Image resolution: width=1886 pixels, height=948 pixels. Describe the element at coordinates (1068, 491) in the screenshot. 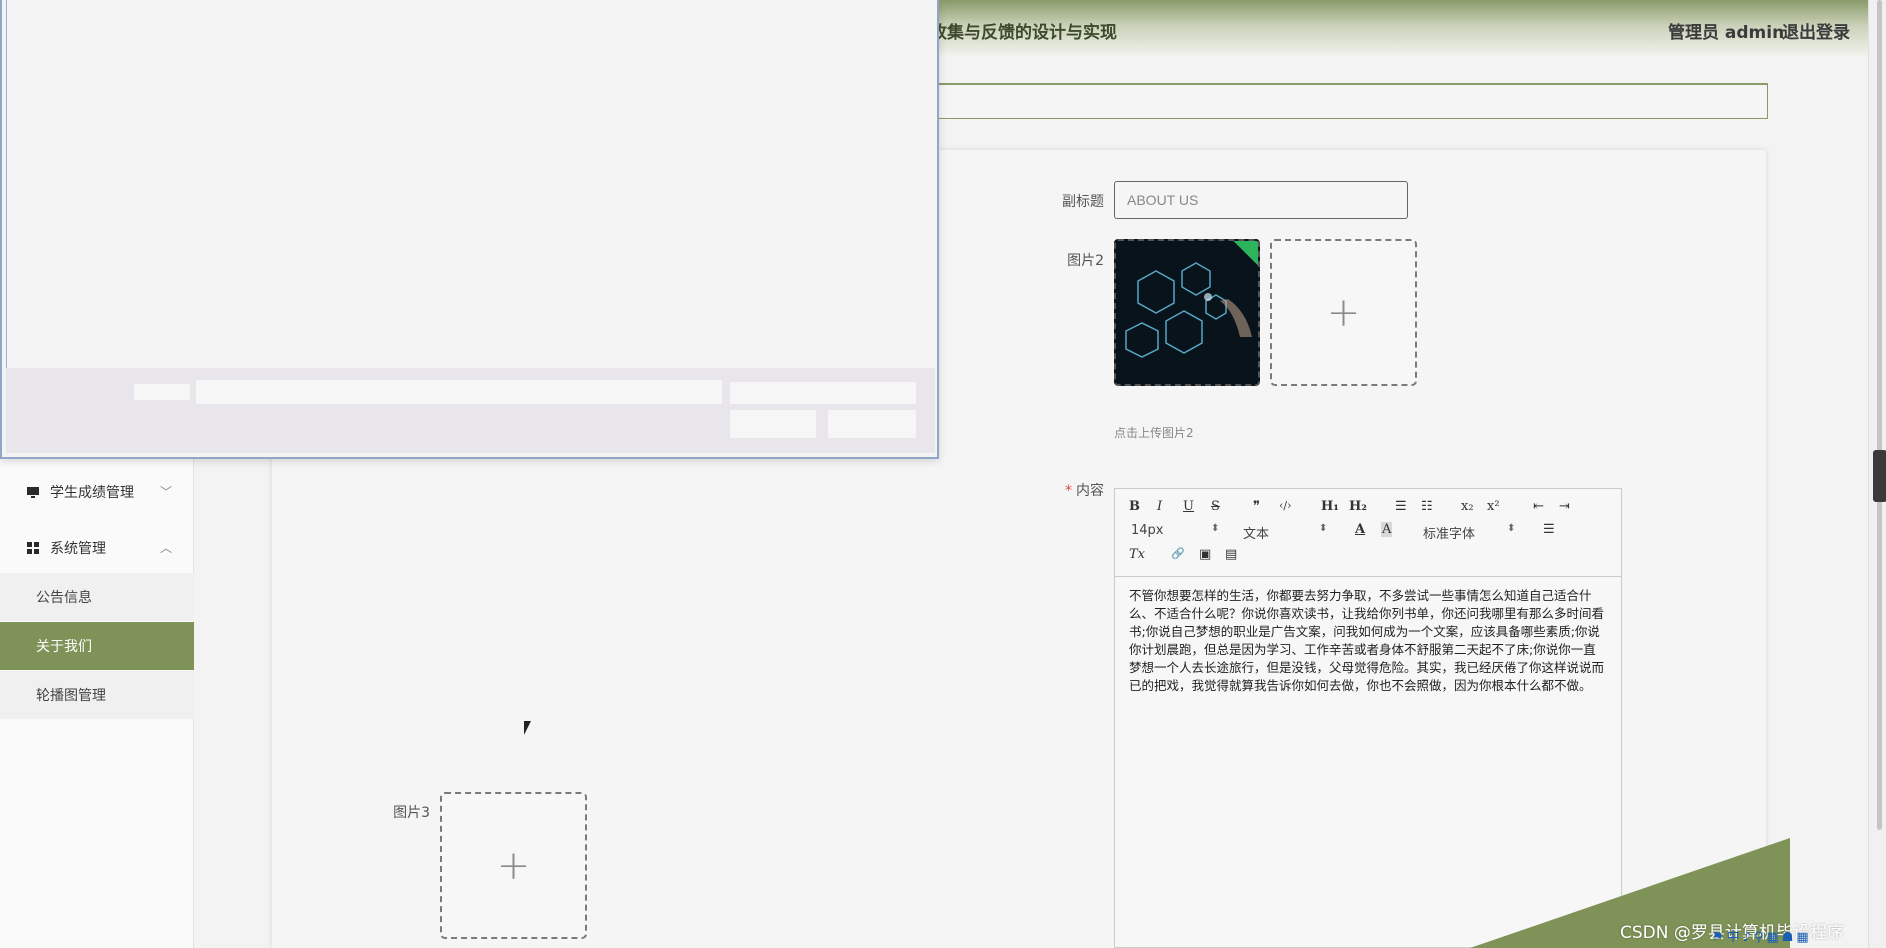

I see `required-mark: *` at that location.